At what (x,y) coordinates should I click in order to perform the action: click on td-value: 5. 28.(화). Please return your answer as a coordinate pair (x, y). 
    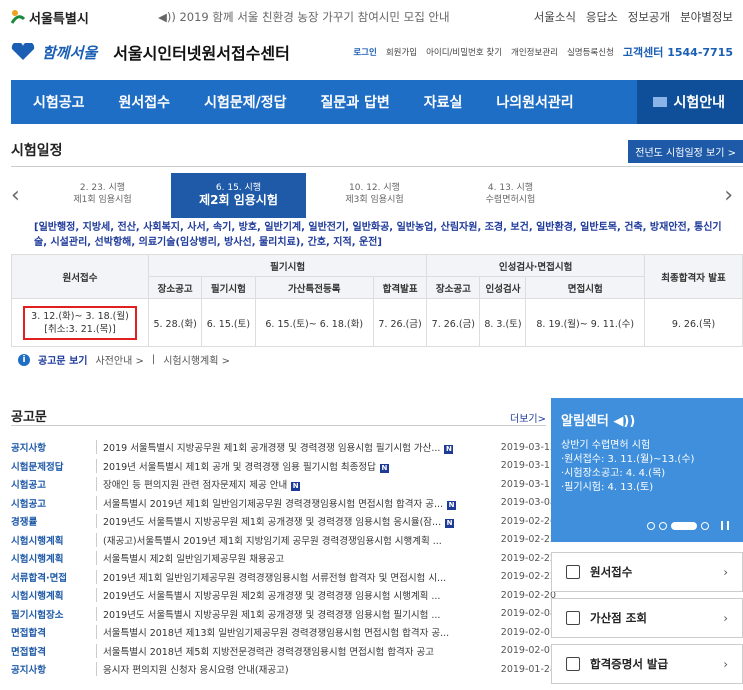
    Looking at the image, I should click on (175, 322).